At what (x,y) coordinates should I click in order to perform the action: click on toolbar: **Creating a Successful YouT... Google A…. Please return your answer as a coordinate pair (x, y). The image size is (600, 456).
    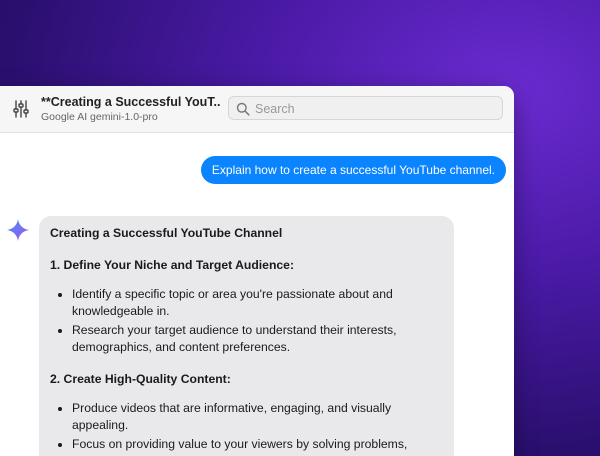
    Looking at the image, I should click on (257, 109).